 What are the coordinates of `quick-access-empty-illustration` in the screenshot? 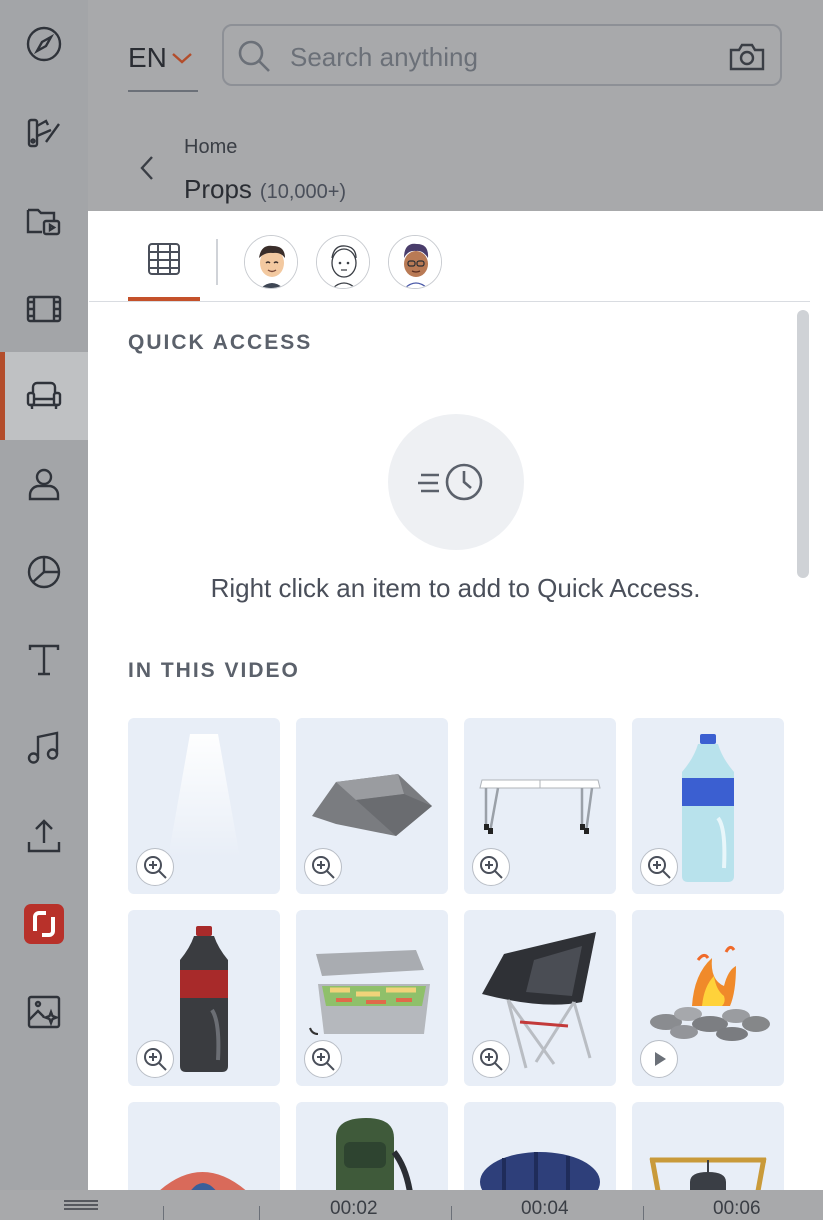 It's located at (456, 482).